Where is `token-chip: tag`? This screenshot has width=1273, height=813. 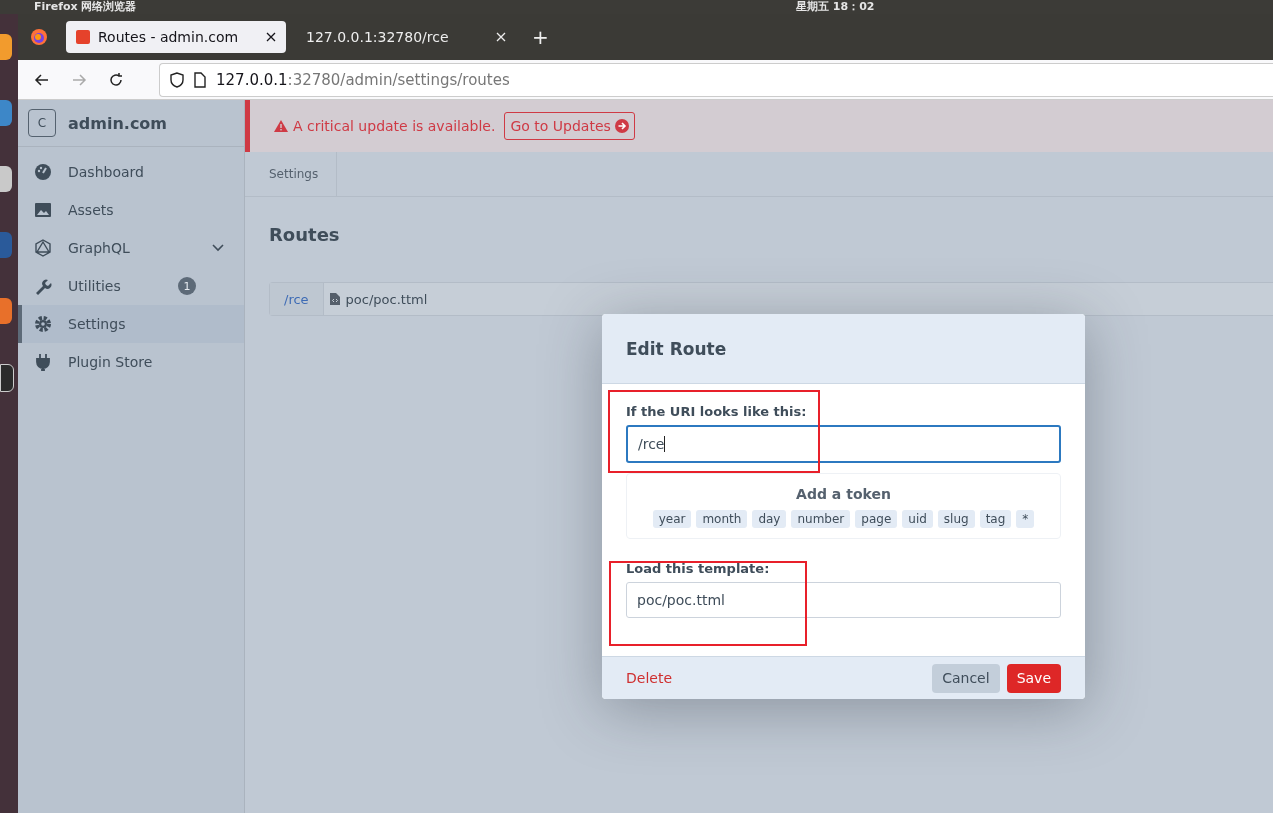
token-chip: tag is located at coordinates (995, 519).